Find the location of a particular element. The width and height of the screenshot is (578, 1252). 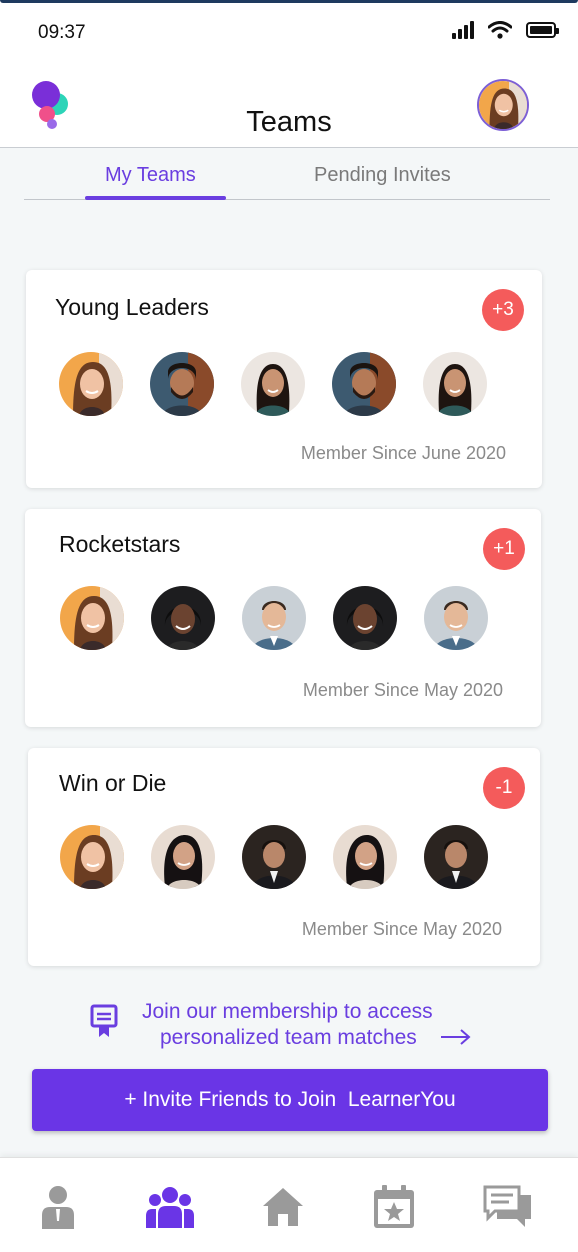

nav-profile is located at coordinates (58, 1207).